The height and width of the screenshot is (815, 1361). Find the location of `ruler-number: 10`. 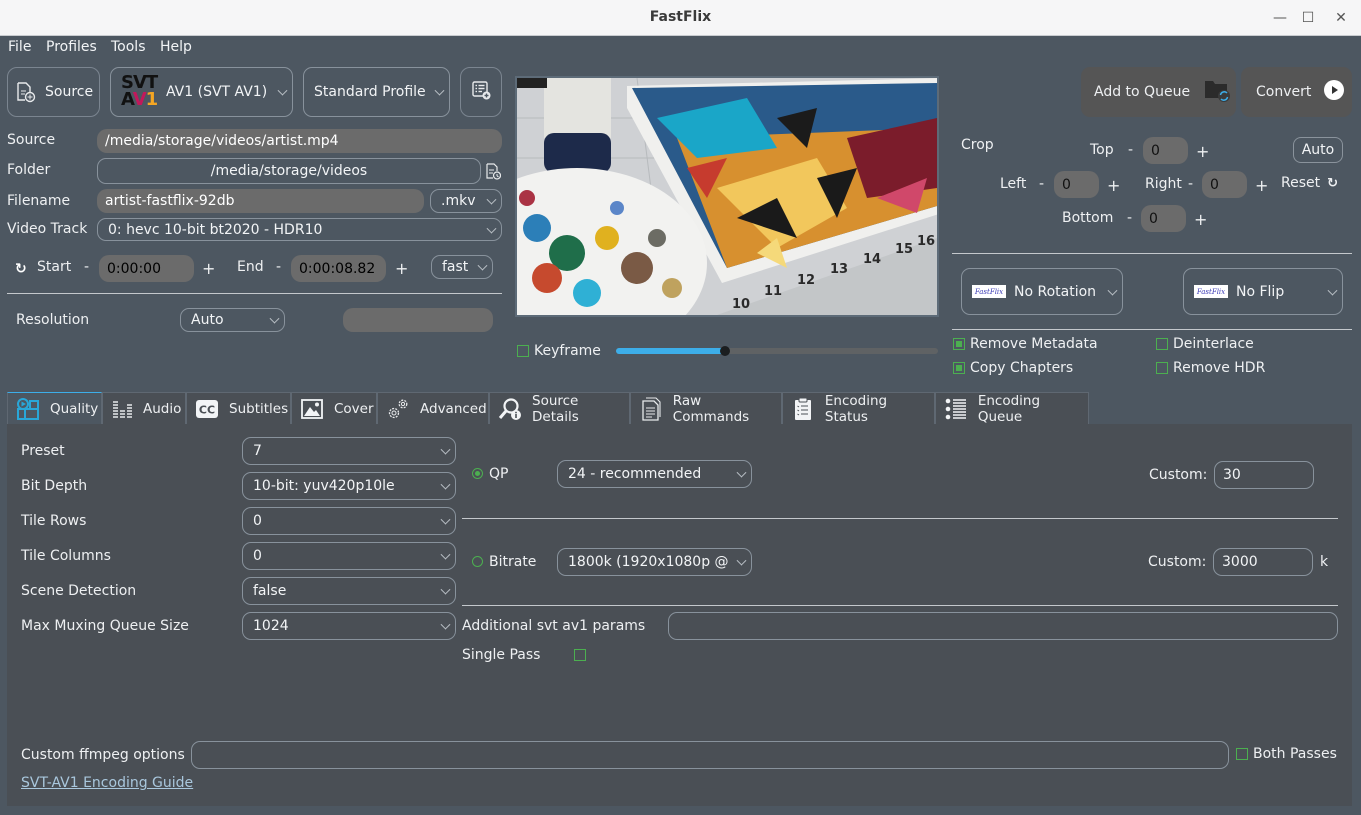

ruler-number: 10 is located at coordinates (741, 304).